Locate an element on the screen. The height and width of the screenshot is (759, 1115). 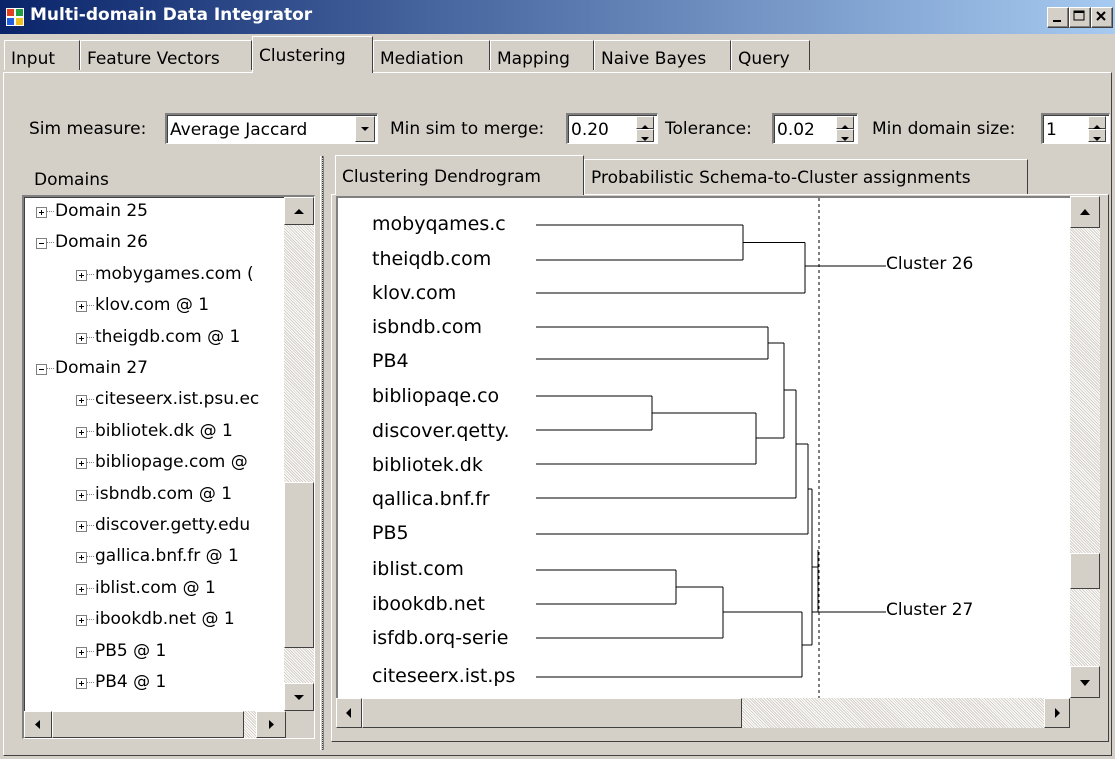
tree-schema-node: PB5 @ 1 is located at coordinates (153, 651).